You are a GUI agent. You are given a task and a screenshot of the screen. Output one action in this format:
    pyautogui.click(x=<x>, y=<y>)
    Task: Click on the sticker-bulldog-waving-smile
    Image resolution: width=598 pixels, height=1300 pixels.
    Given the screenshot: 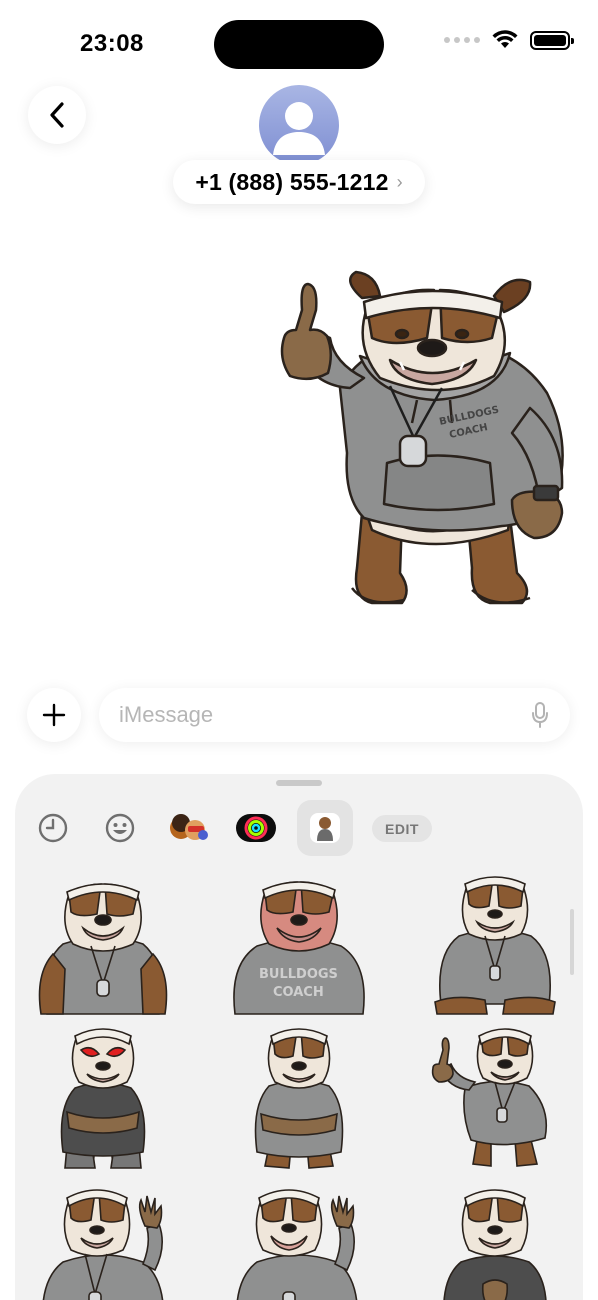 What is the action you would take?
    pyautogui.click(x=299, y=1242)
    